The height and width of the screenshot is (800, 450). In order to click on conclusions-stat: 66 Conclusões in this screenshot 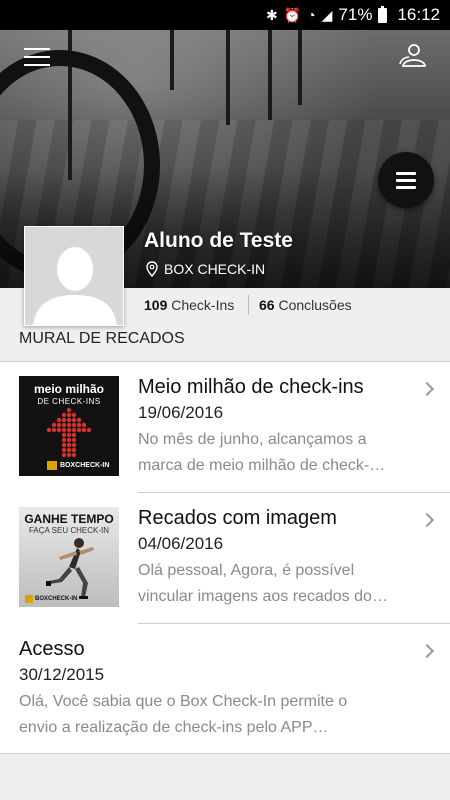, I will do `click(305, 305)`.